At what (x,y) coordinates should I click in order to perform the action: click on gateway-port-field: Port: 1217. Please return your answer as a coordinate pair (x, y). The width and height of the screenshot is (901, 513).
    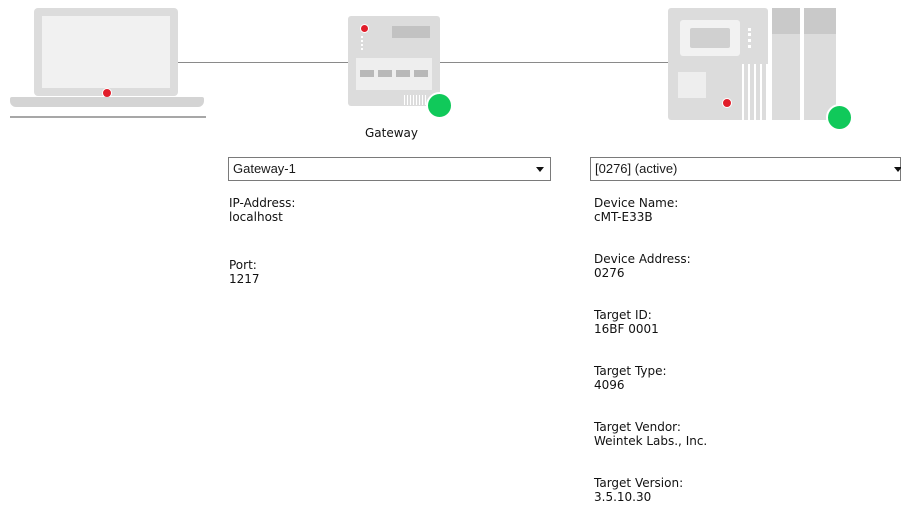
    Looking at the image, I should click on (244, 272).